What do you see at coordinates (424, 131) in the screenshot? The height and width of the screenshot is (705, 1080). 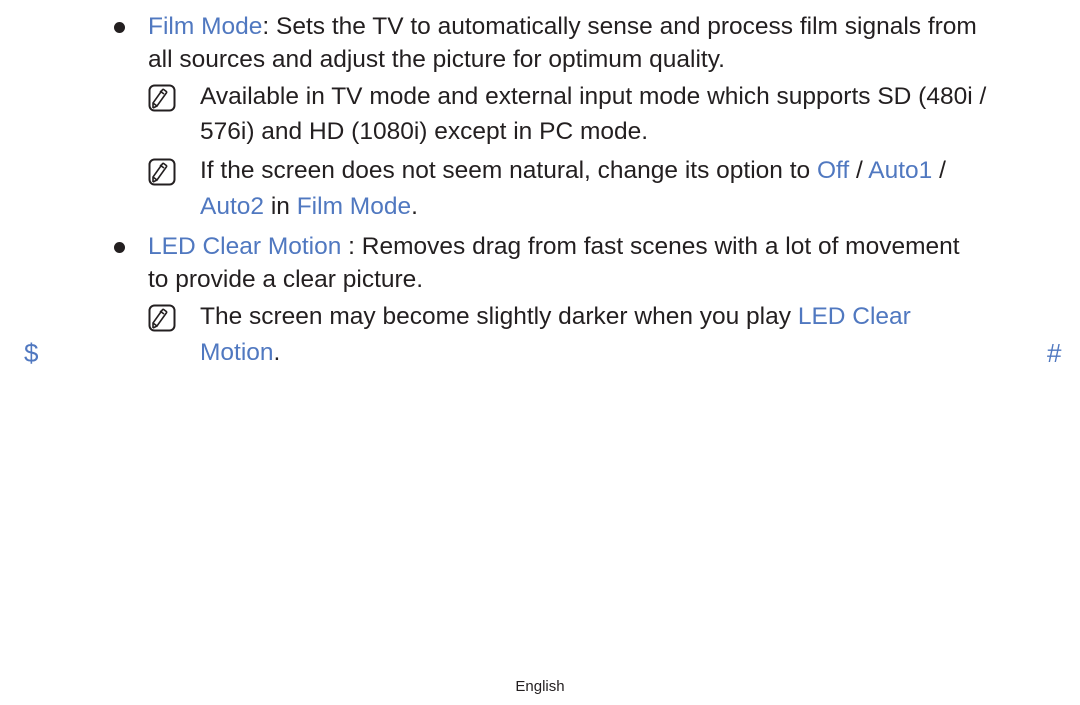 I see `note-1-line2: 576i) and HD (1080i) except in PC mode.` at bounding box center [424, 131].